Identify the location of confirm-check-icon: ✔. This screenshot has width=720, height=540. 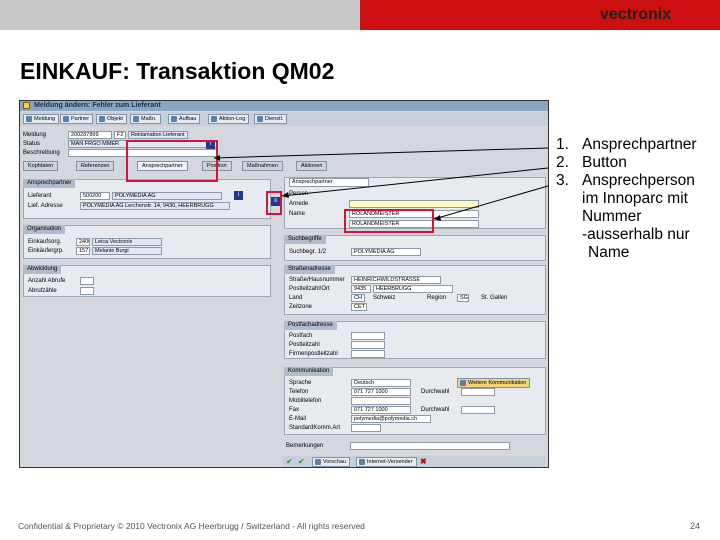
(290, 462).